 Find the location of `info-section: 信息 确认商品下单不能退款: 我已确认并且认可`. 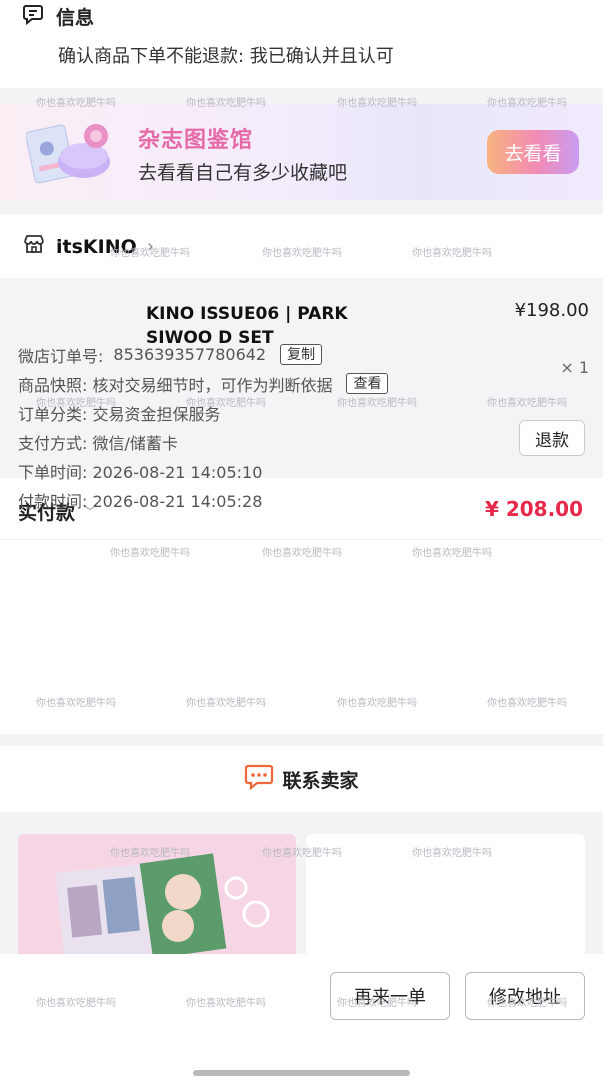

info-section: 信息 确认商品下单不能退款: 我已确认并且认可 is located at coordinates (301, 44).